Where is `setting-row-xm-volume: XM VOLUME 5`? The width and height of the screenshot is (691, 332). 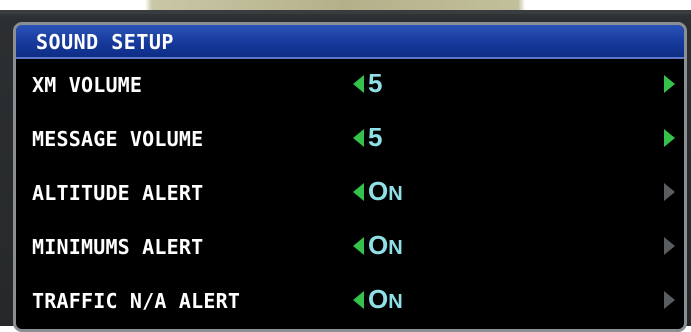
setting-row-xm-volume: XM VOLUME 5 is located at coordinates (350, 83).